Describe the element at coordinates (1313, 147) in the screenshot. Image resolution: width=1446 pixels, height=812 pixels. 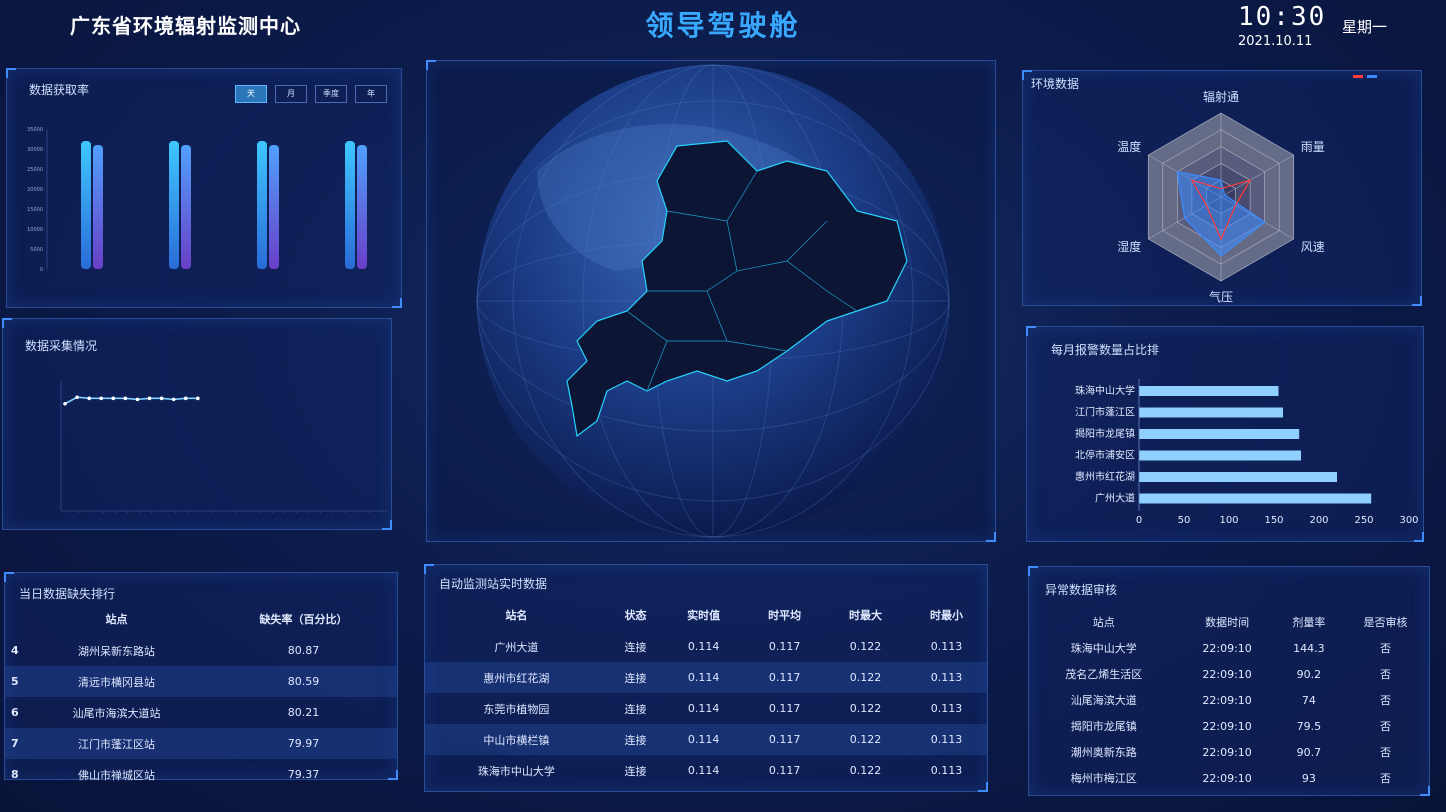
I see `radar-axis-label: 雨量` at that location.